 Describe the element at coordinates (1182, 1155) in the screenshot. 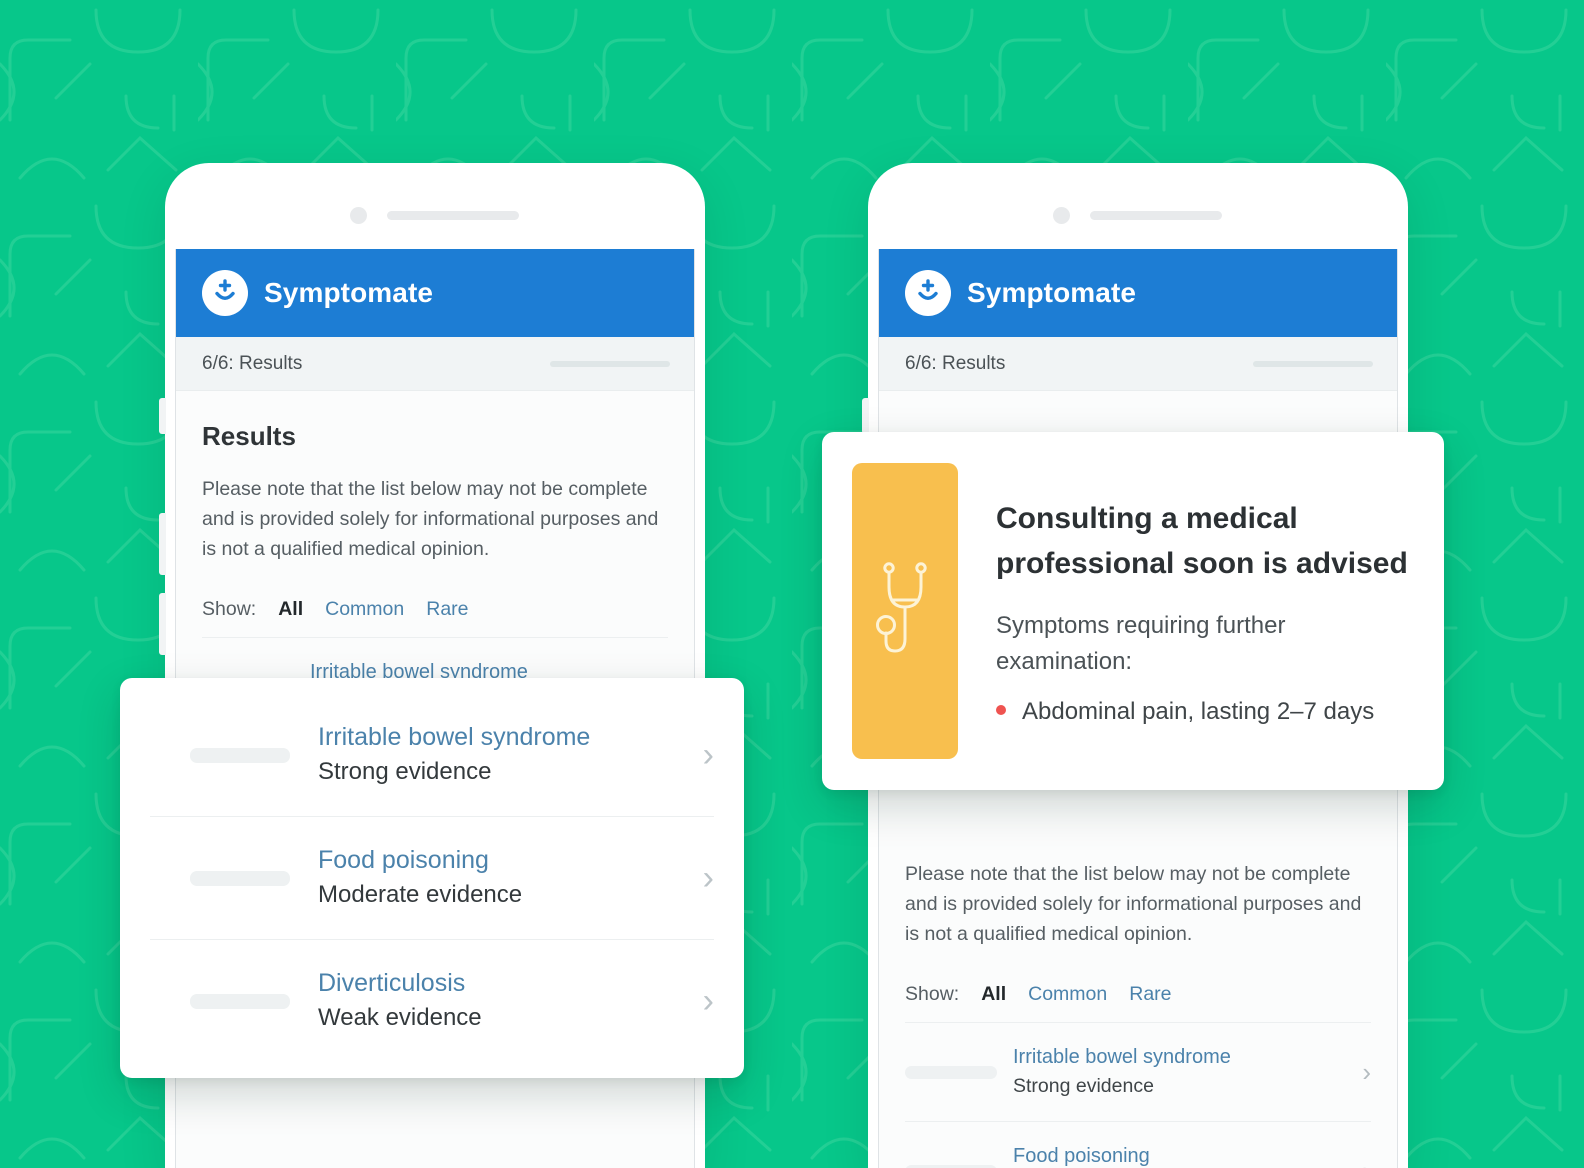

I see `condition-text: Food poisoningModerate evidence` at that location.